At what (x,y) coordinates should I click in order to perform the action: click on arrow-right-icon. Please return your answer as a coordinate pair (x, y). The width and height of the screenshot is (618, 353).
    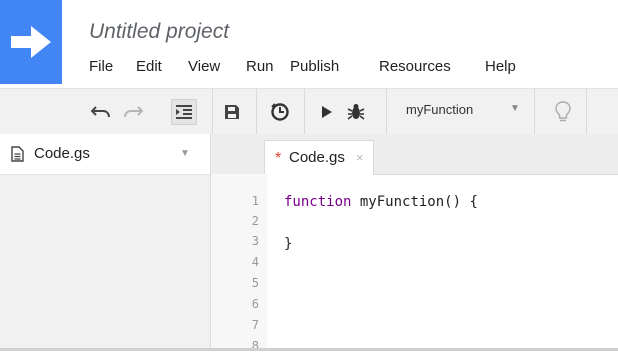
    Looking at the image, I should click on (31, 42).